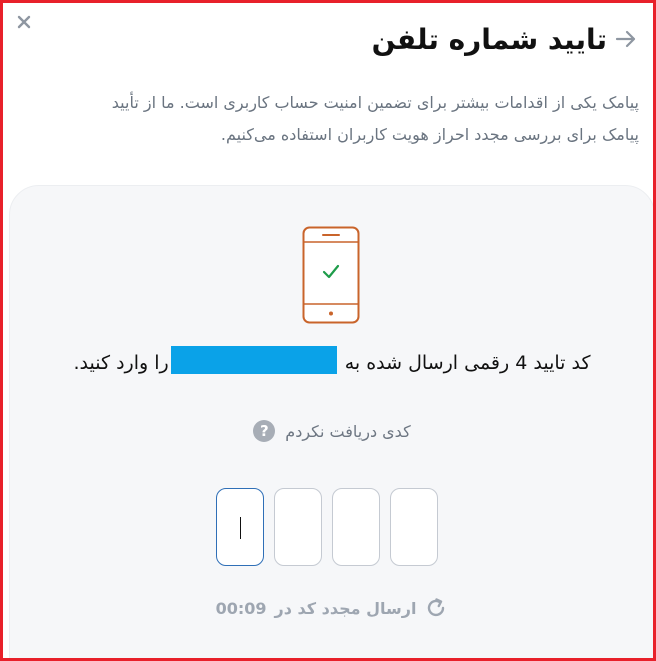  I want to click on resend-code: ارسال مجدد کد در 00:09, so click(331, 608).